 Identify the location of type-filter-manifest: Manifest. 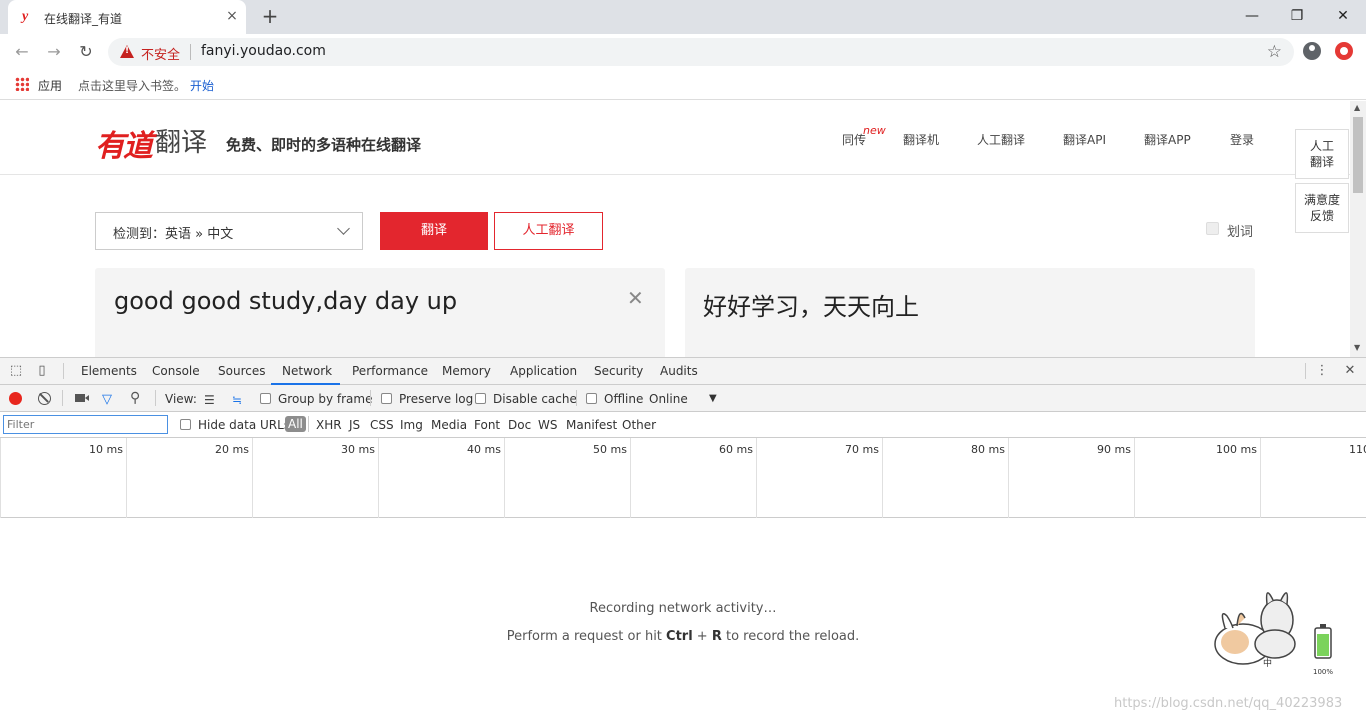
(591, 425).